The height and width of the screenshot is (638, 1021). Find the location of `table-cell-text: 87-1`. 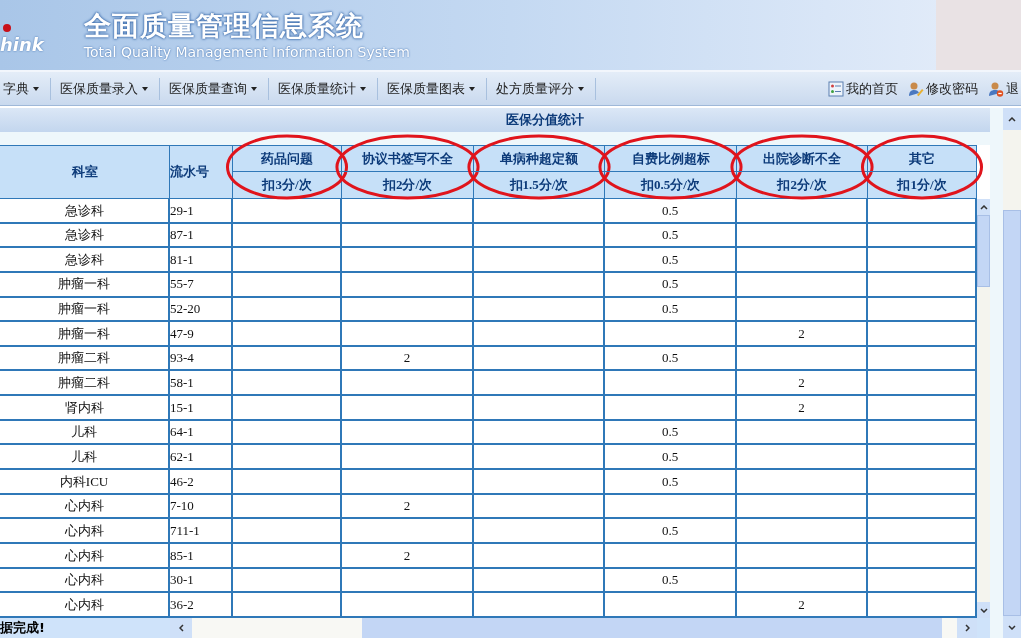

table-cell-text: 87-1 is located at coordinates (182, 235).